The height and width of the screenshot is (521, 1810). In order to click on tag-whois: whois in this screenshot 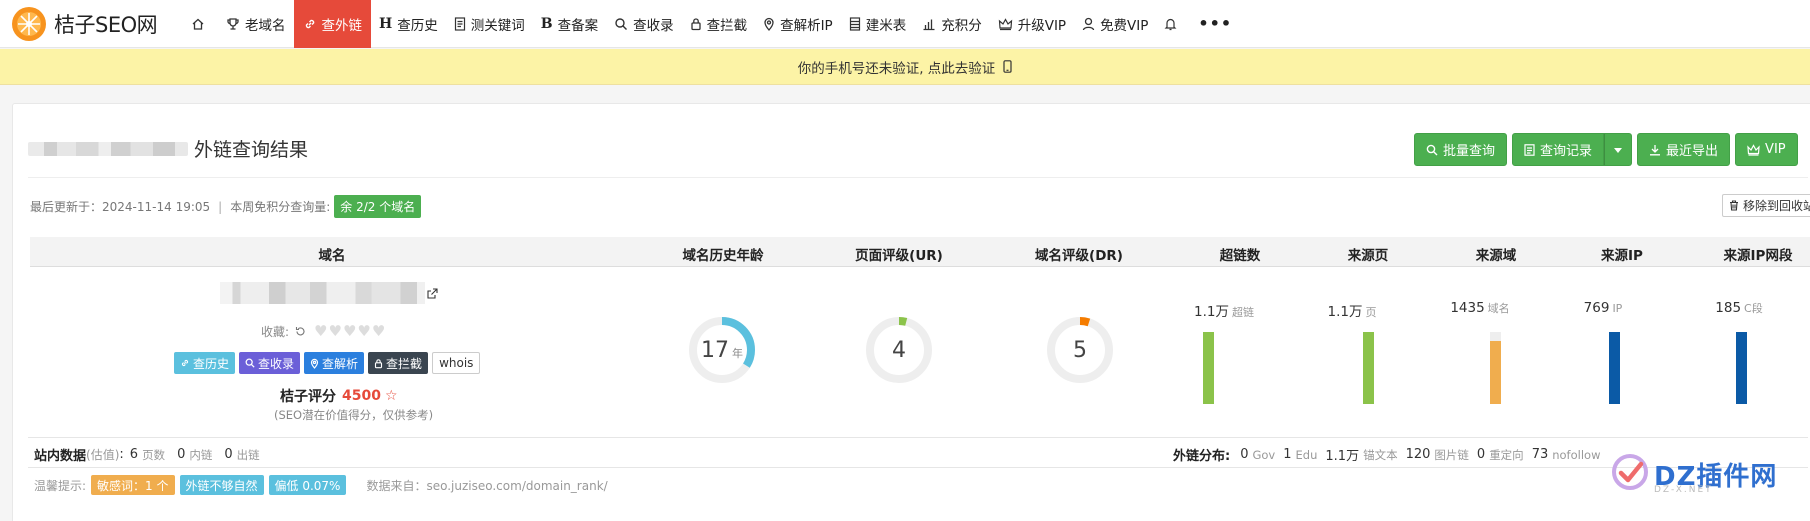, I will do `click(456, 363)`.